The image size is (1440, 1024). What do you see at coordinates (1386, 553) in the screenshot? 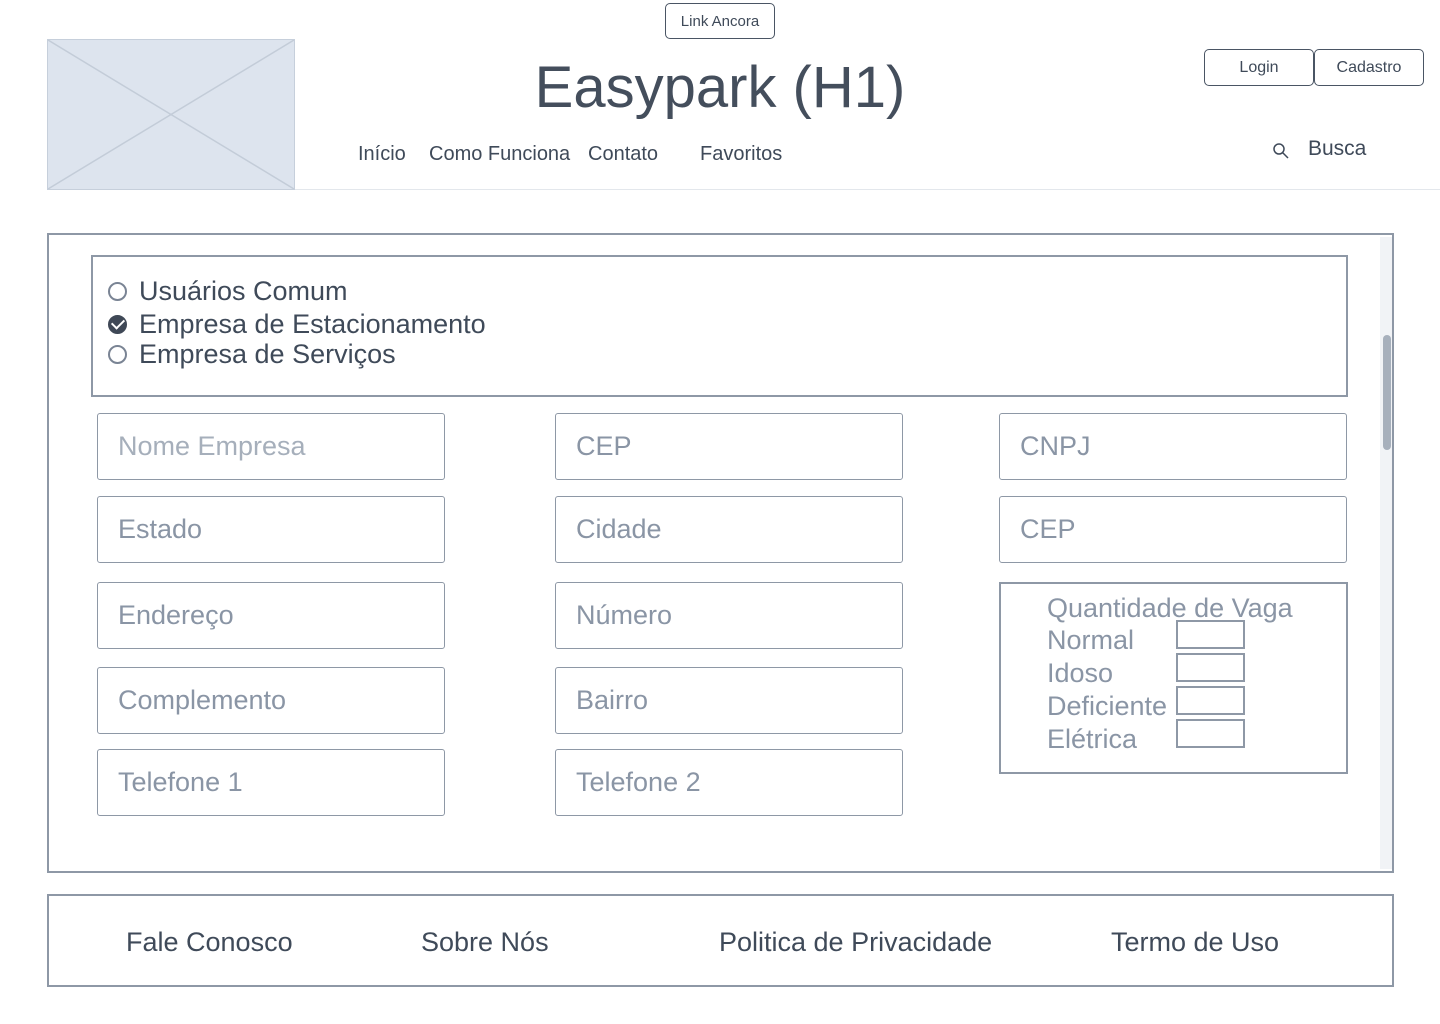
I see `scrollbar-track` at bounding box center [1386, 553].